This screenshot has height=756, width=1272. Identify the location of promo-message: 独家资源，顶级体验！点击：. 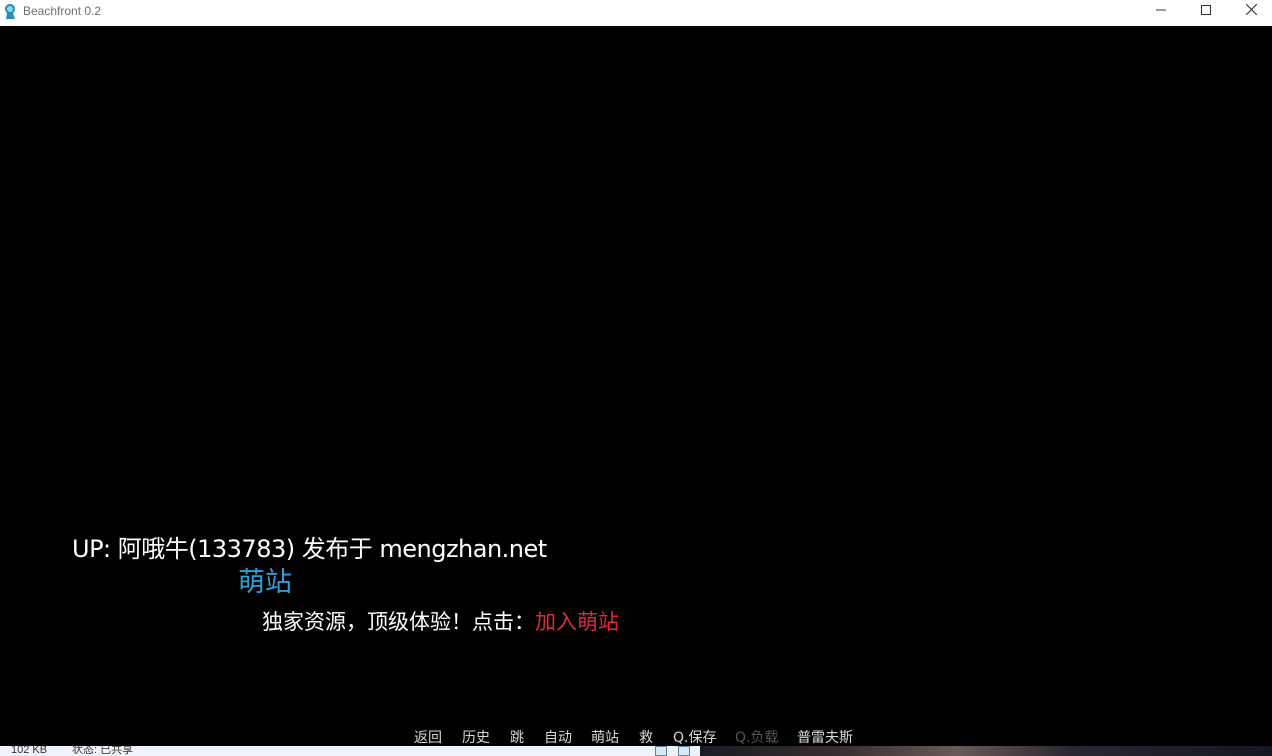
(398, 622).